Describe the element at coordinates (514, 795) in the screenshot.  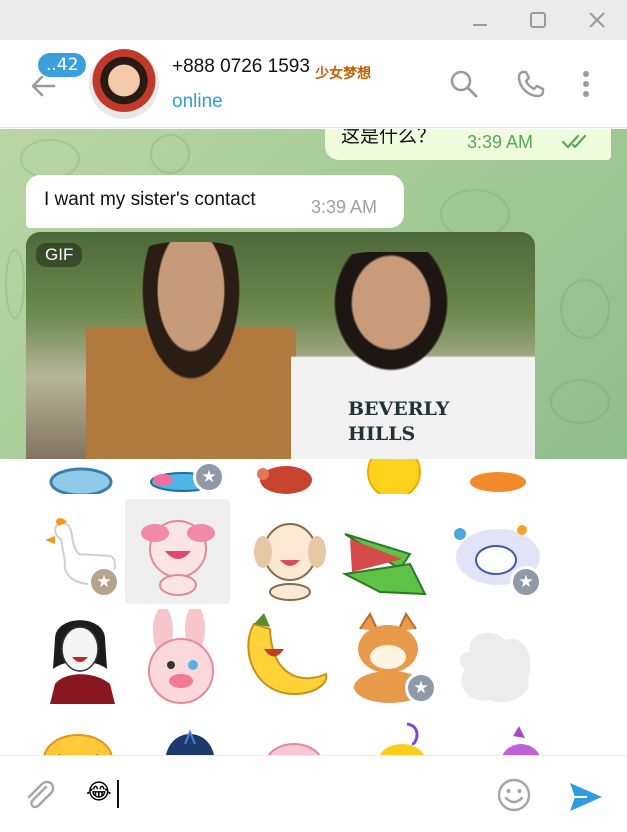
I see `emoji-icon` at that location.